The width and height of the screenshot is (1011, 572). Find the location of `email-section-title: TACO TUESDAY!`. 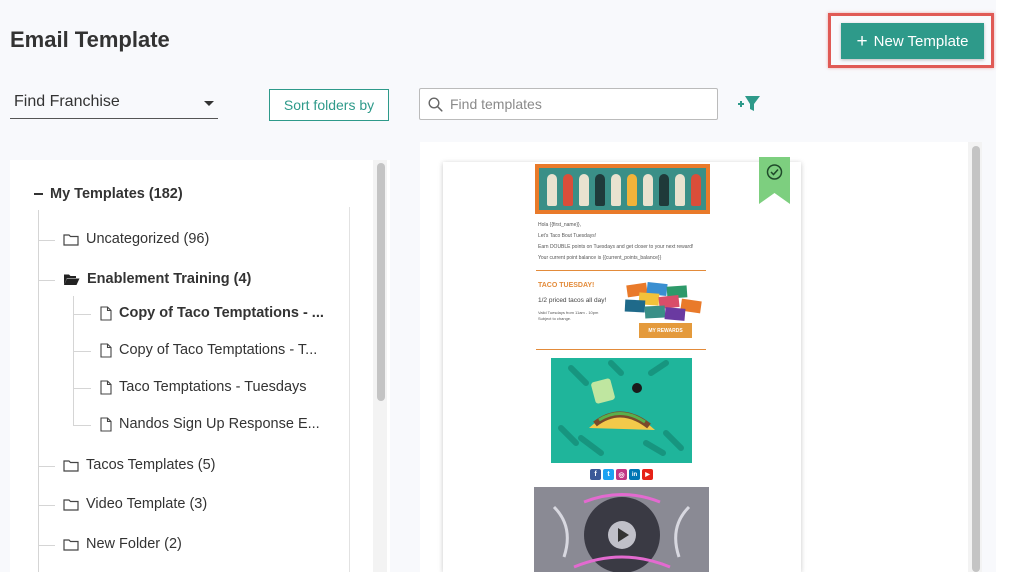

email-section-title: TACO TUESDAY! is located at coordinates (566, 285).